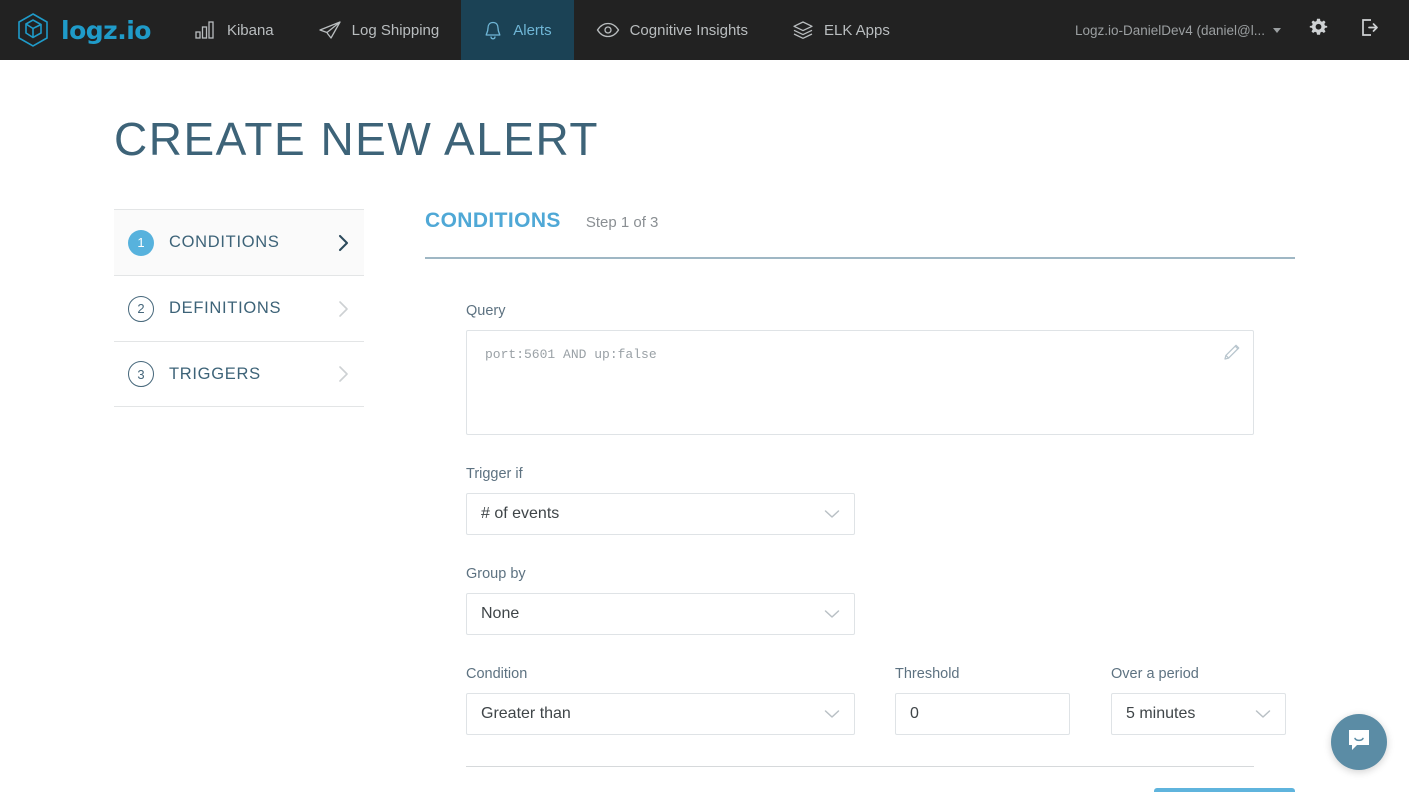  What do you see at coordinates (860, 382) in the screenshot?
I see `query-input: port:5601 AND up:false` at bounding box center [860, 382].